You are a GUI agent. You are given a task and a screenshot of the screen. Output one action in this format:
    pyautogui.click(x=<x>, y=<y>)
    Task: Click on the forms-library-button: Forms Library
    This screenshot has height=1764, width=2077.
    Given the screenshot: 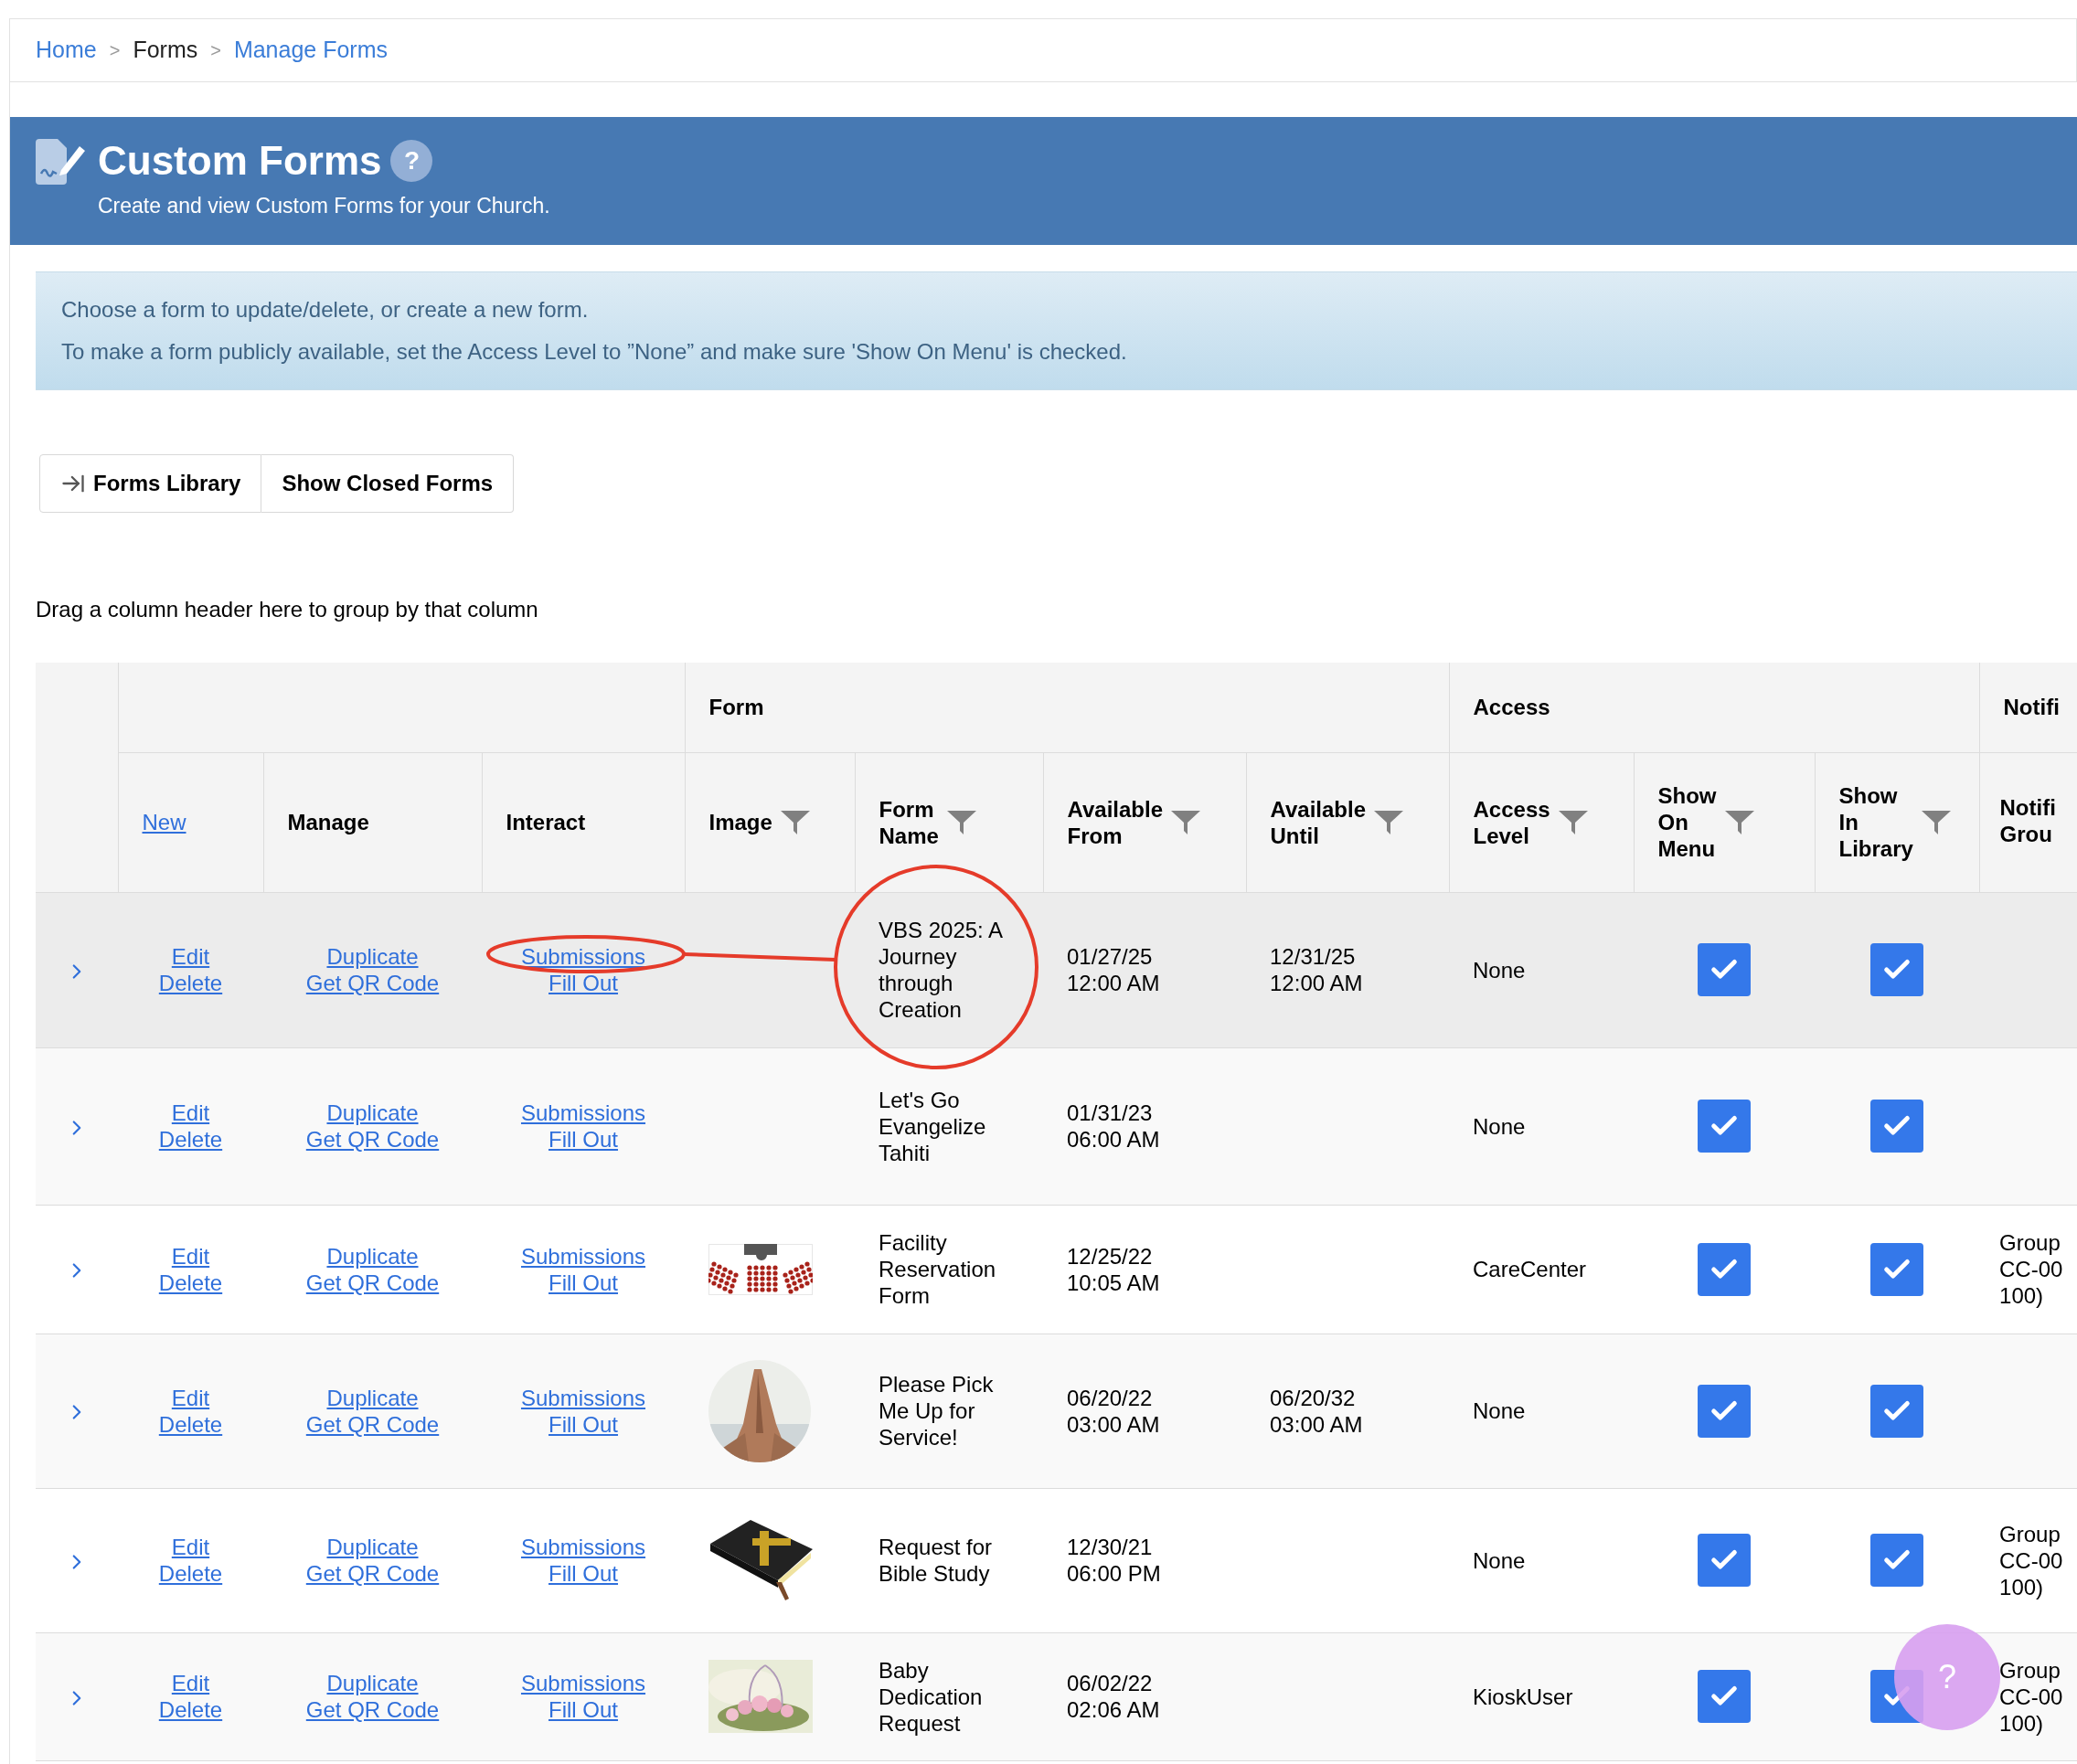 What is the action you would take?
    pyautogui.click(x=150, y=483)
    